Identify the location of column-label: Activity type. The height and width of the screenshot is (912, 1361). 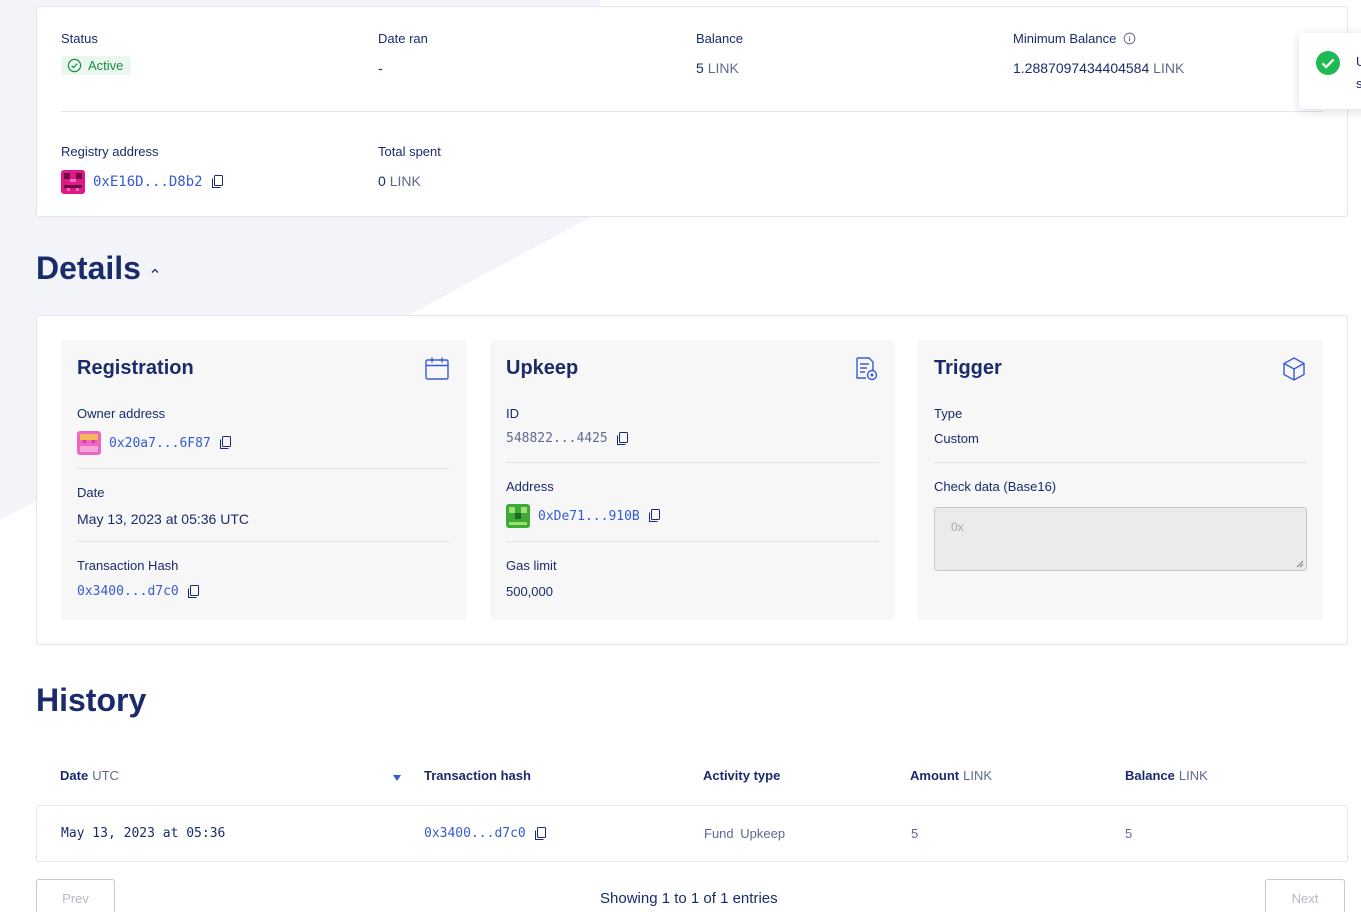
(742, 775).